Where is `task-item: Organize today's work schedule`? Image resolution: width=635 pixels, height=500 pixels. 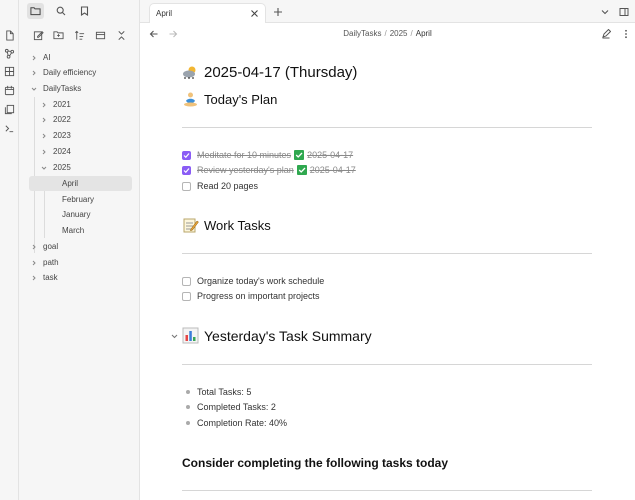
task-item: Organize today's work schedule is located at coordinates (253, 281).